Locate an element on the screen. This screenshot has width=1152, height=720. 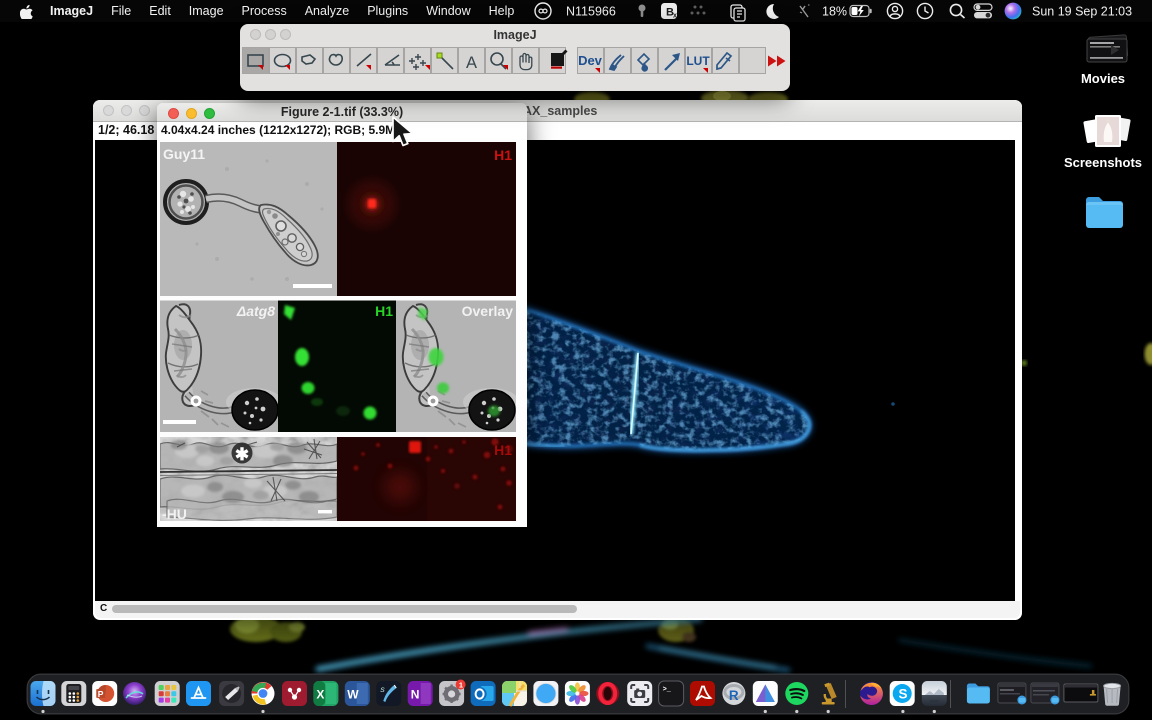
svg-text: Overlay is located at coordinates (488, 311).